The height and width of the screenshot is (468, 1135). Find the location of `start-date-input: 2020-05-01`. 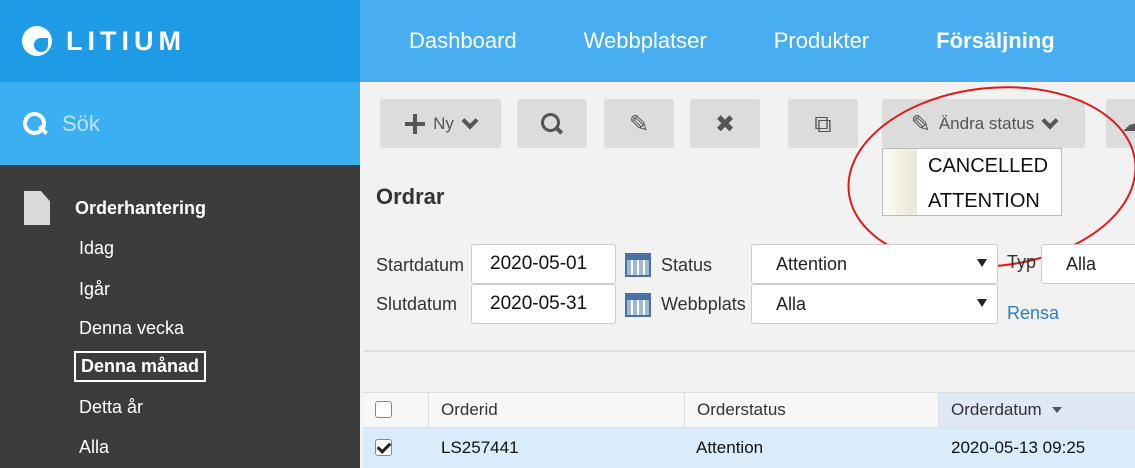

start-date-input: 2020-05-01 is located at coordinates (543, 264).